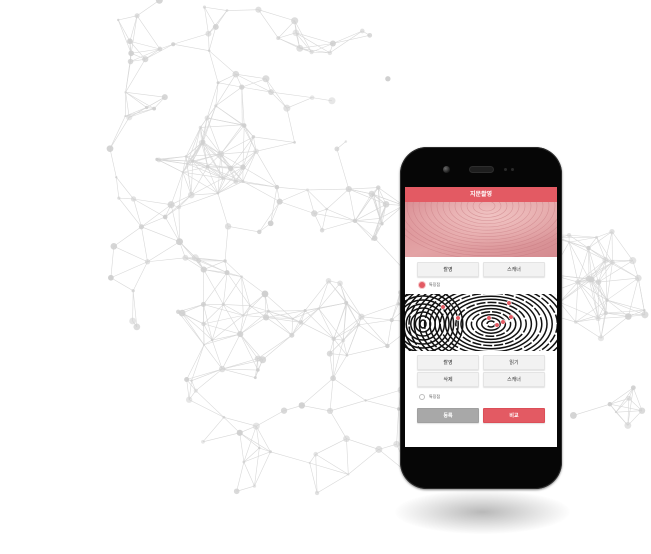 Image resolution: width=651 pixels, height=554 pixels. Describe the element at coordinates (481, 194) in the screenshot. I see `page-title: 지문촬영` at that location.